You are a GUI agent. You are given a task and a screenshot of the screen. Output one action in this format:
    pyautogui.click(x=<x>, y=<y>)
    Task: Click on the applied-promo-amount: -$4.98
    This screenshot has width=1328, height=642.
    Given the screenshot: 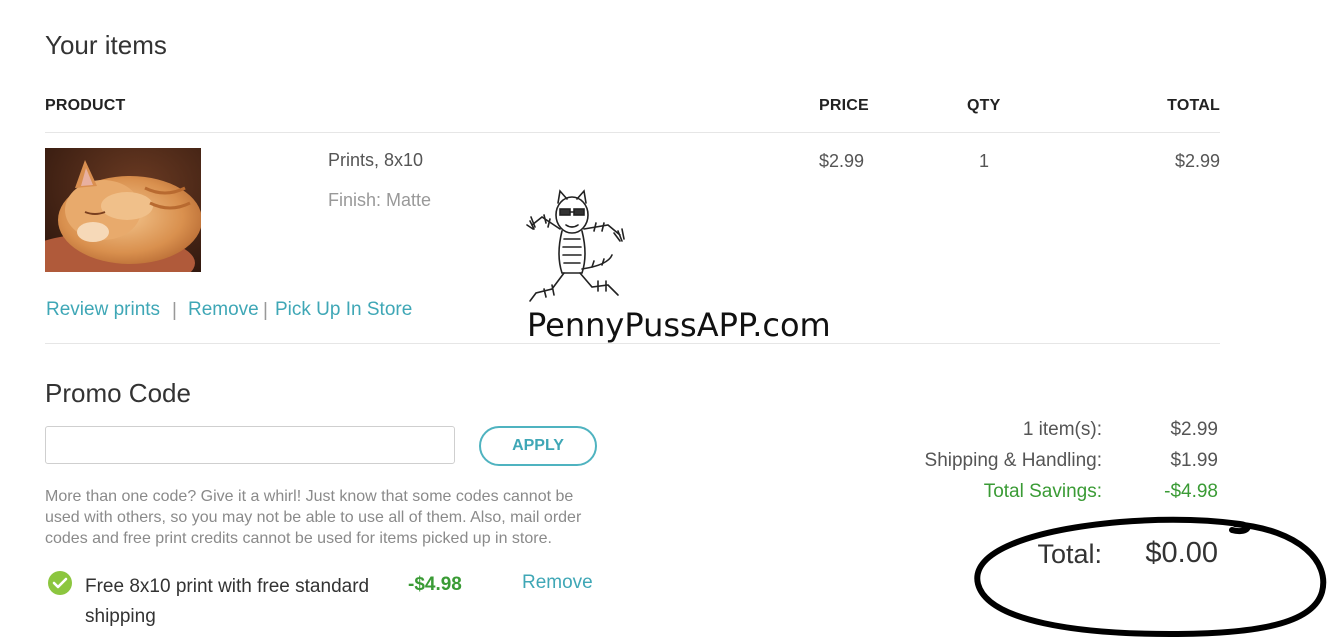 What is the action you would take?
    pyautogui.click(x=435, y=584)
    